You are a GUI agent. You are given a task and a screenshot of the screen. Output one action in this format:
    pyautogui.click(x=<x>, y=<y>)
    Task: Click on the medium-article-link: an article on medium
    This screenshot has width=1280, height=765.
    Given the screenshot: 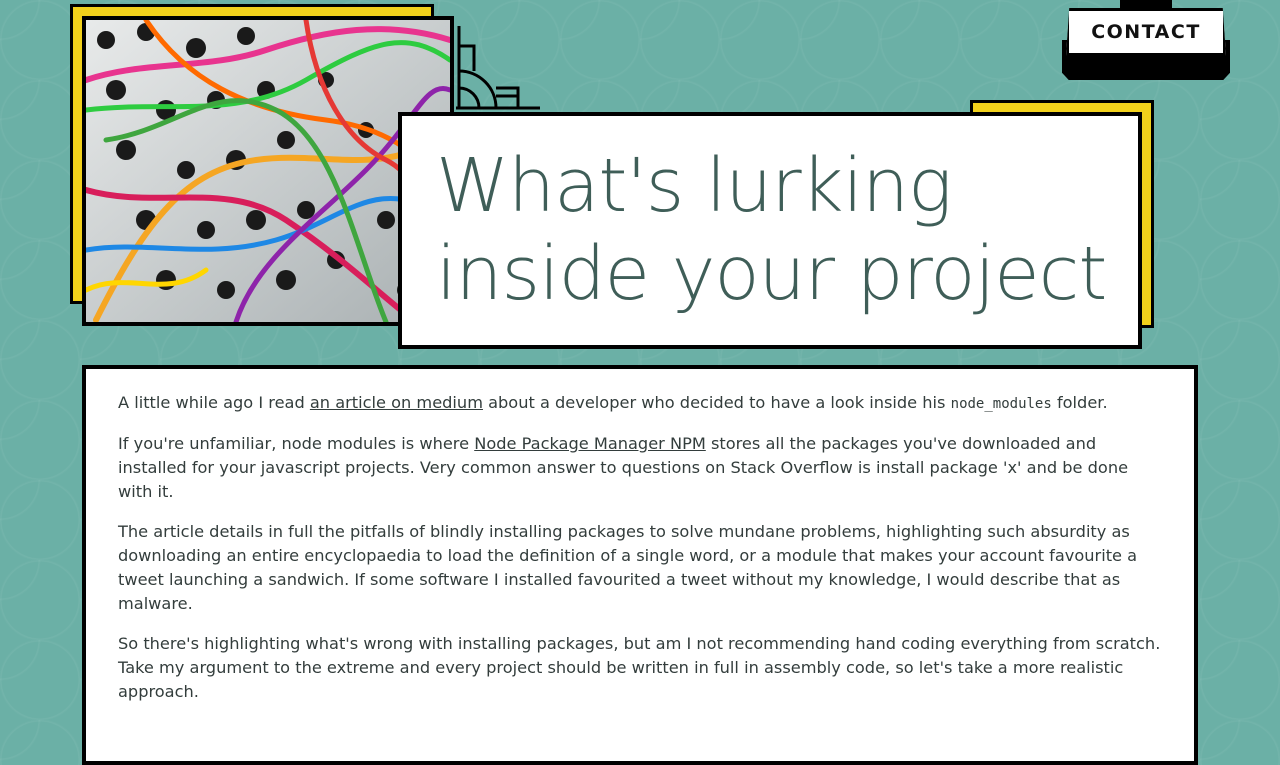 What is the action you would take?
    pyautogui.click(x=396, y=402)
    